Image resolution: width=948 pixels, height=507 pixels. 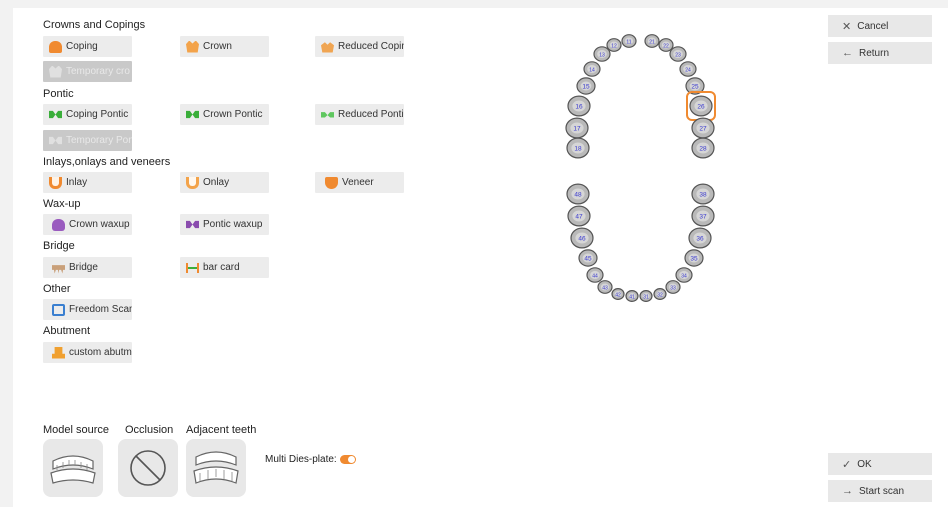 I want to click on return-label: Return, so click(x=874, y=53).